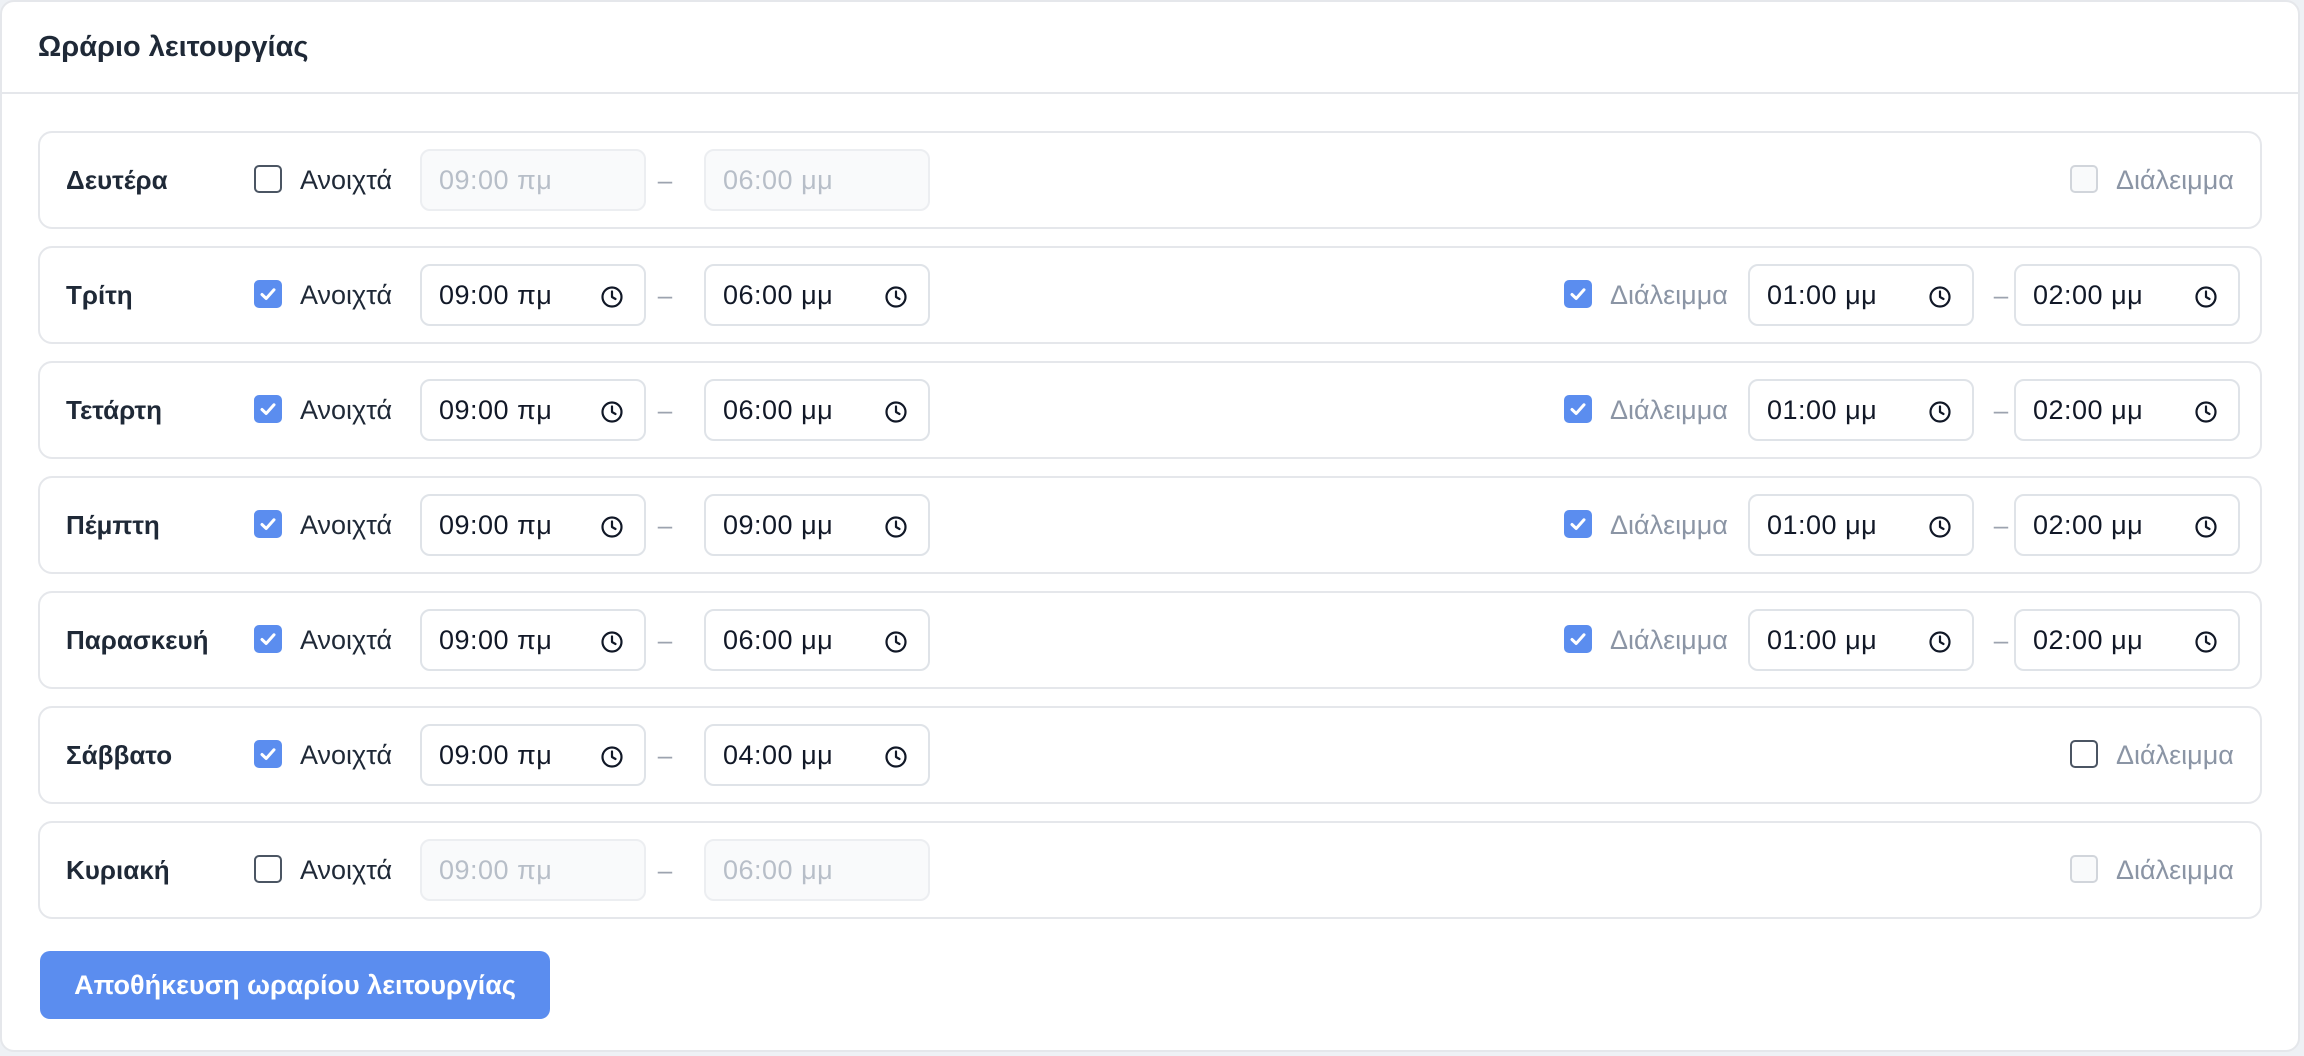 This screenshot has width=2304, height=1056. I want to click on save-hours-button: Αποθήκευση ωραρίου λειτουργίας, so click(295, 985).